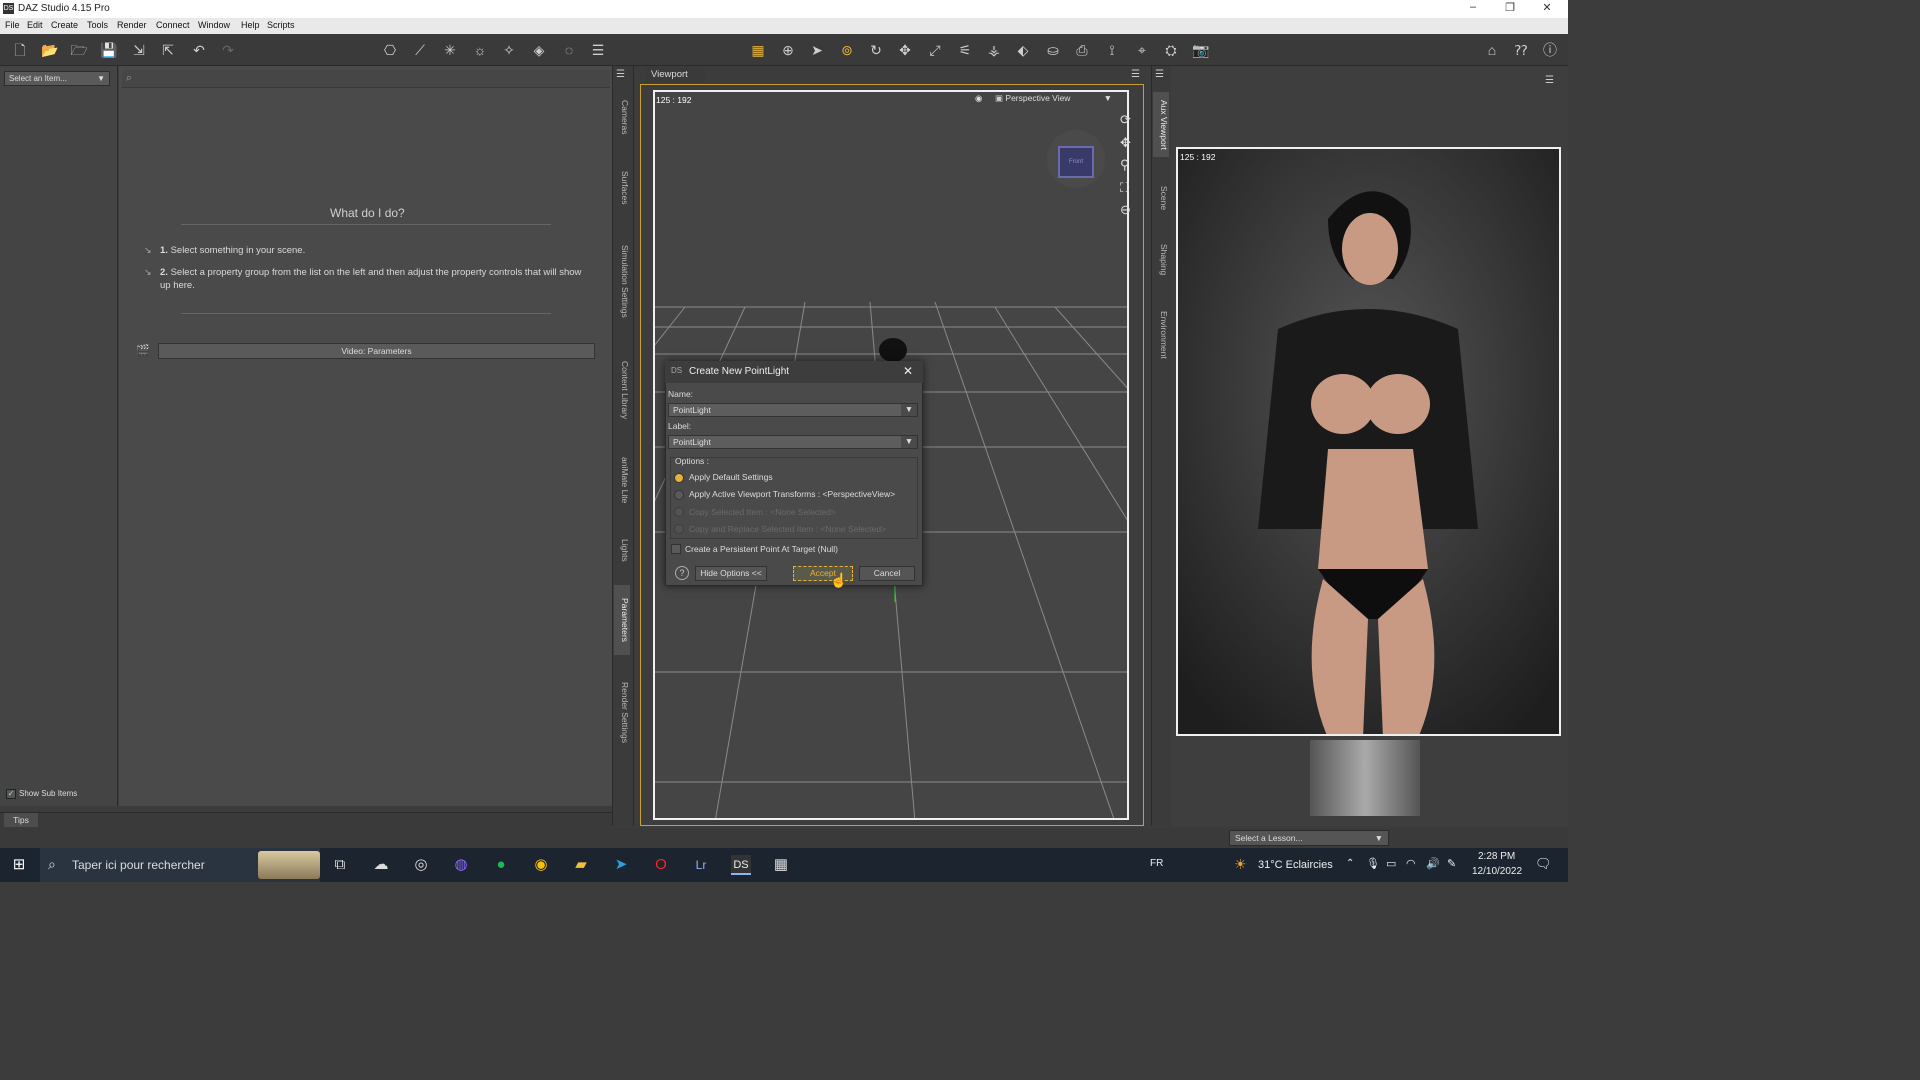 The image size is (1920, 1080). I want to click on menu-window: Window, so click(214, 25).